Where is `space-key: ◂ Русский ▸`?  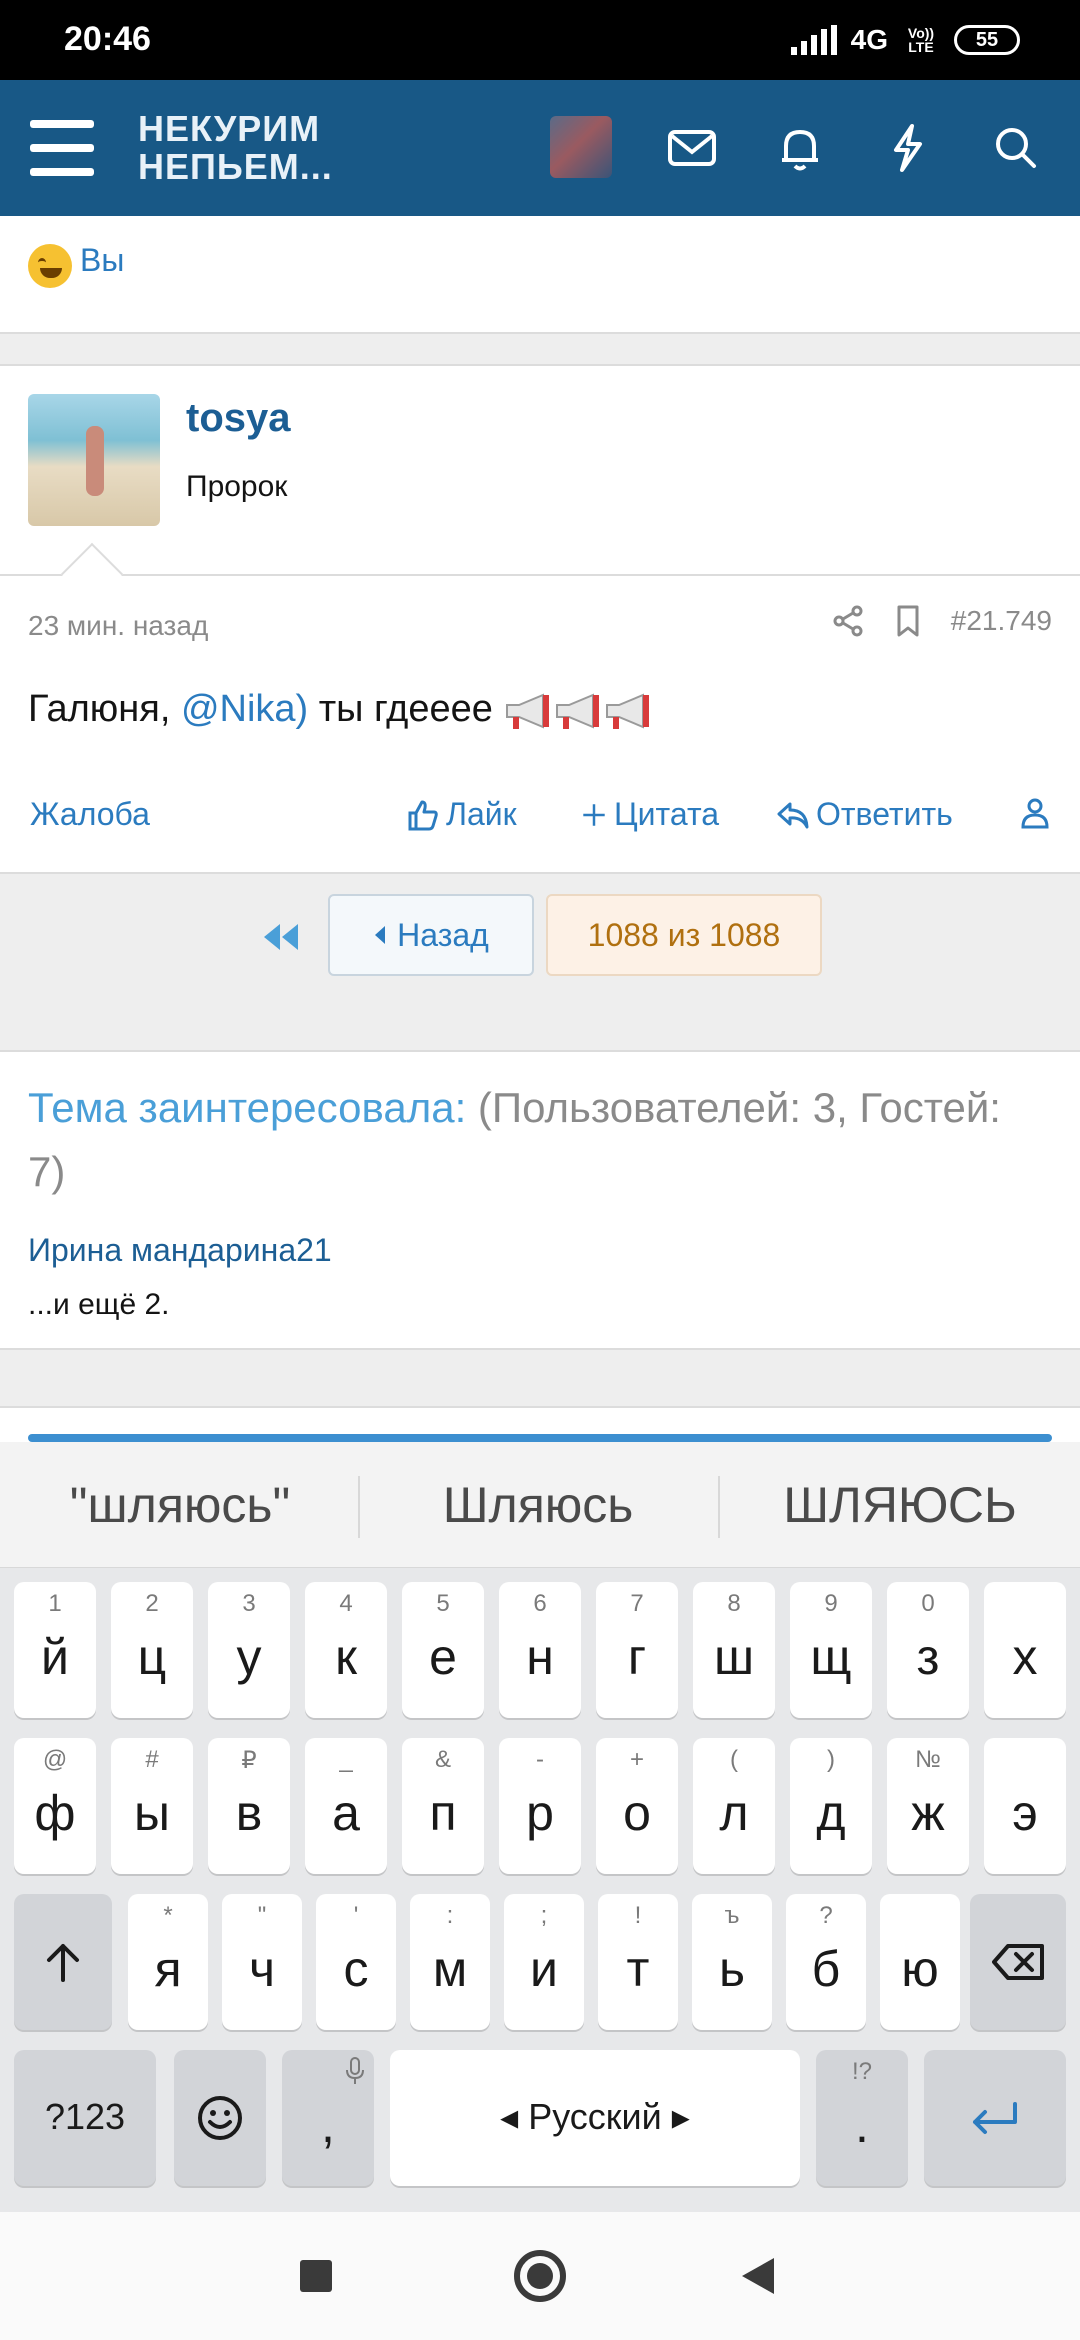
space-key: ◂ Русский ▸ is located at coordinates (595, 2118).